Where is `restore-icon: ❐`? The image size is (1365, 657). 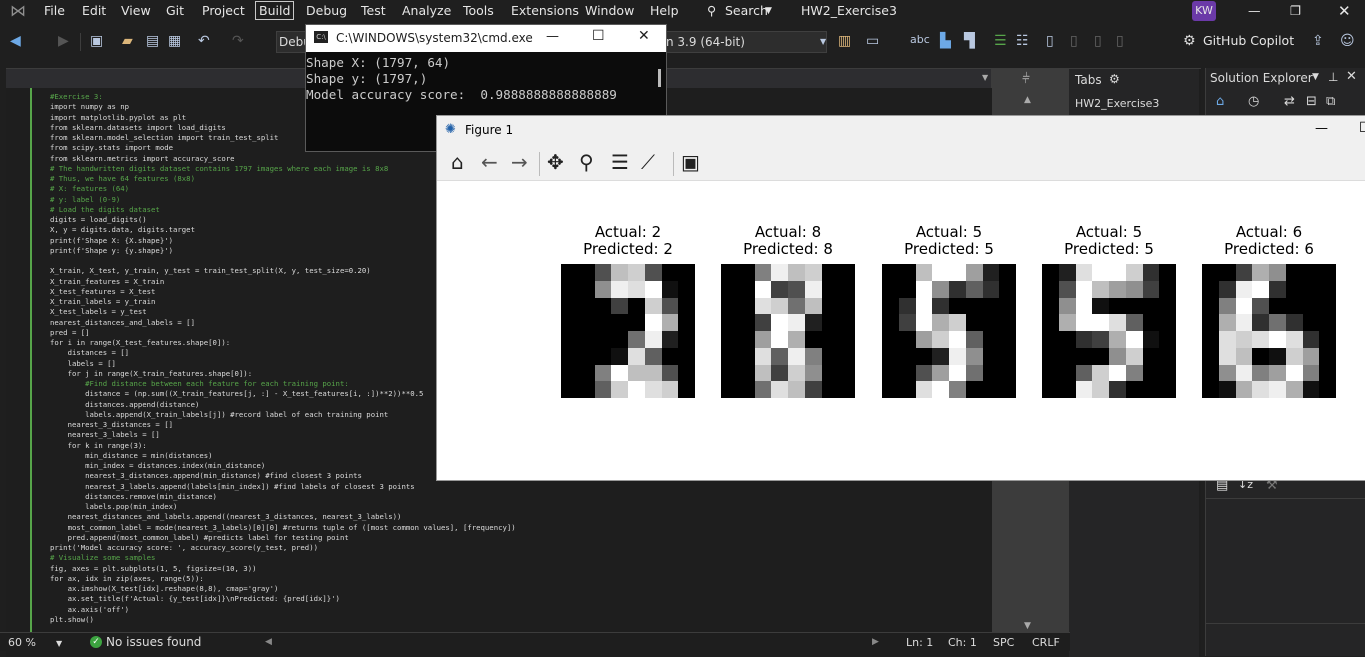 restore-icon: ❐ is located at coordinates (1295, 10).